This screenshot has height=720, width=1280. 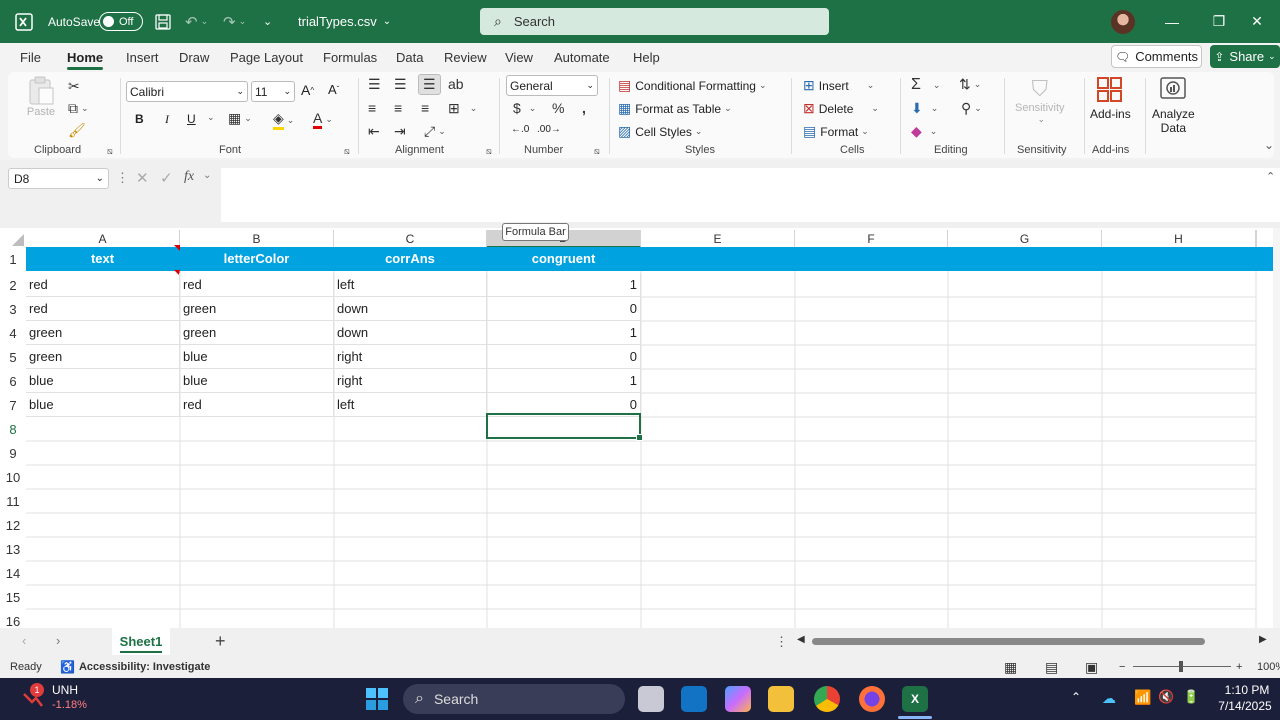 I want to click on column-header-h: H, so click(x=1179, y=239).